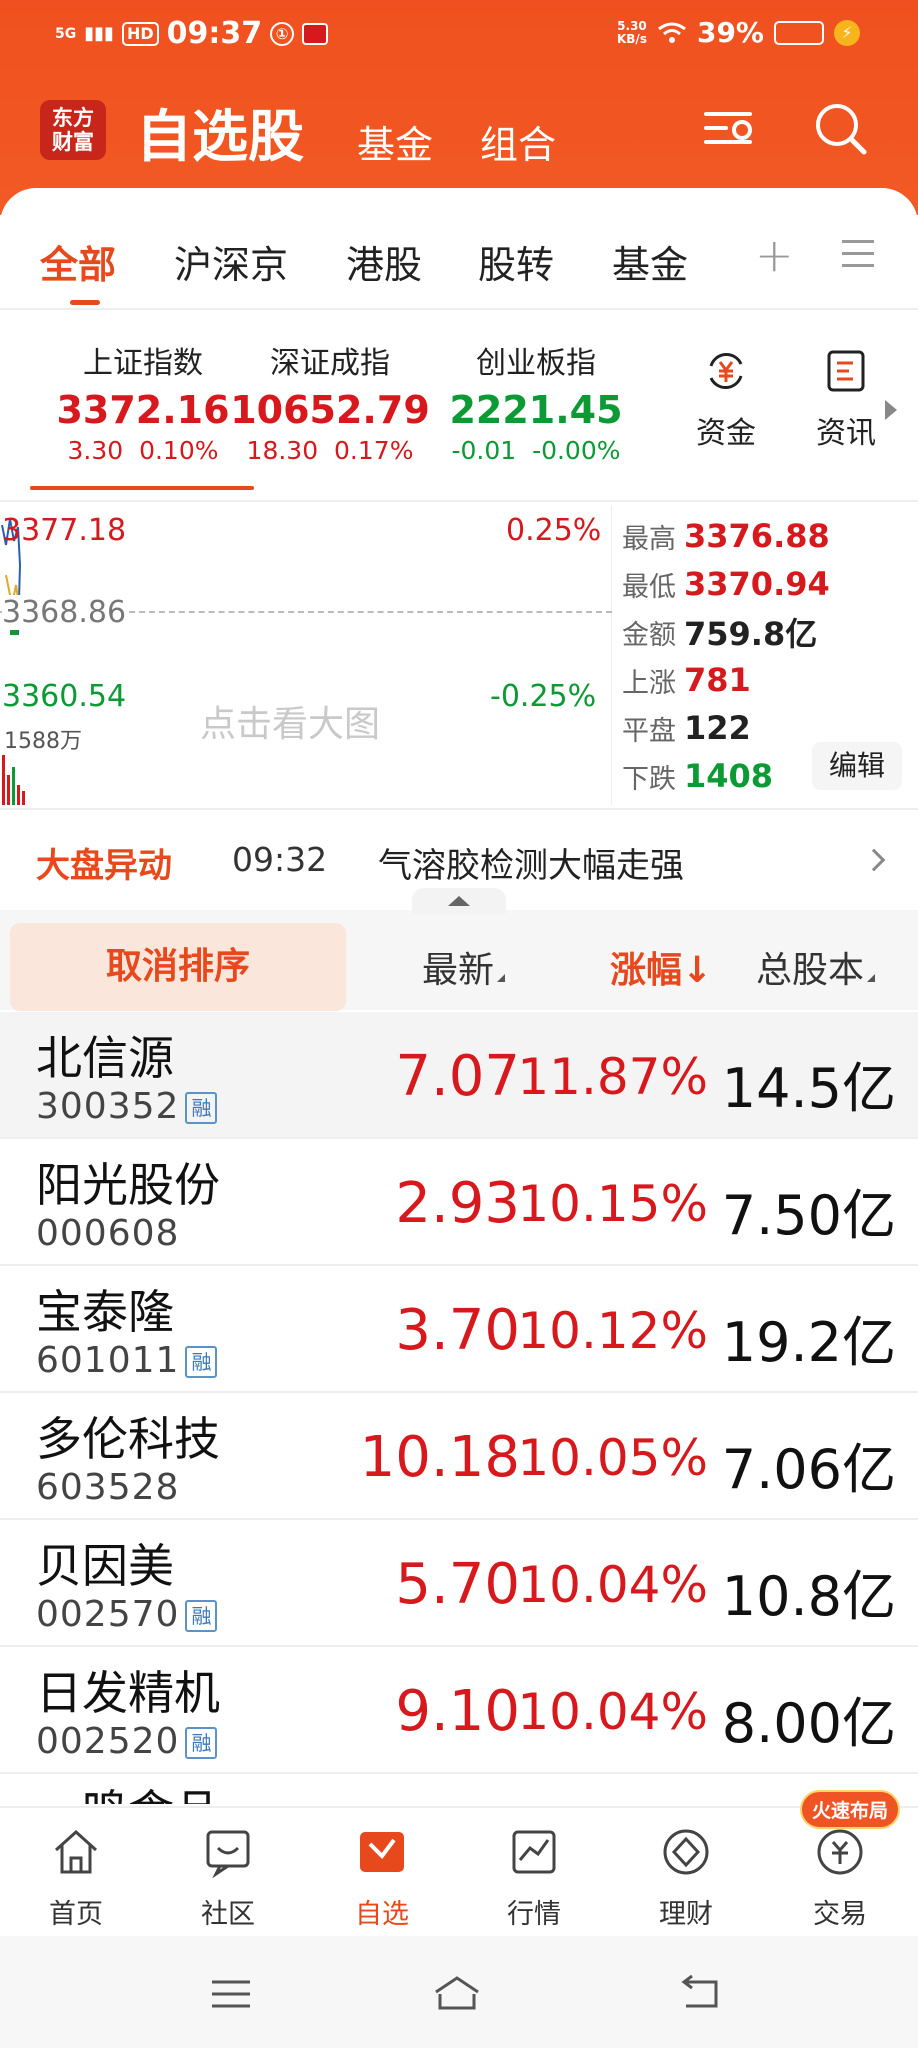  I want to click on net-speed: 5.30 KB/s, so click(631, 32).